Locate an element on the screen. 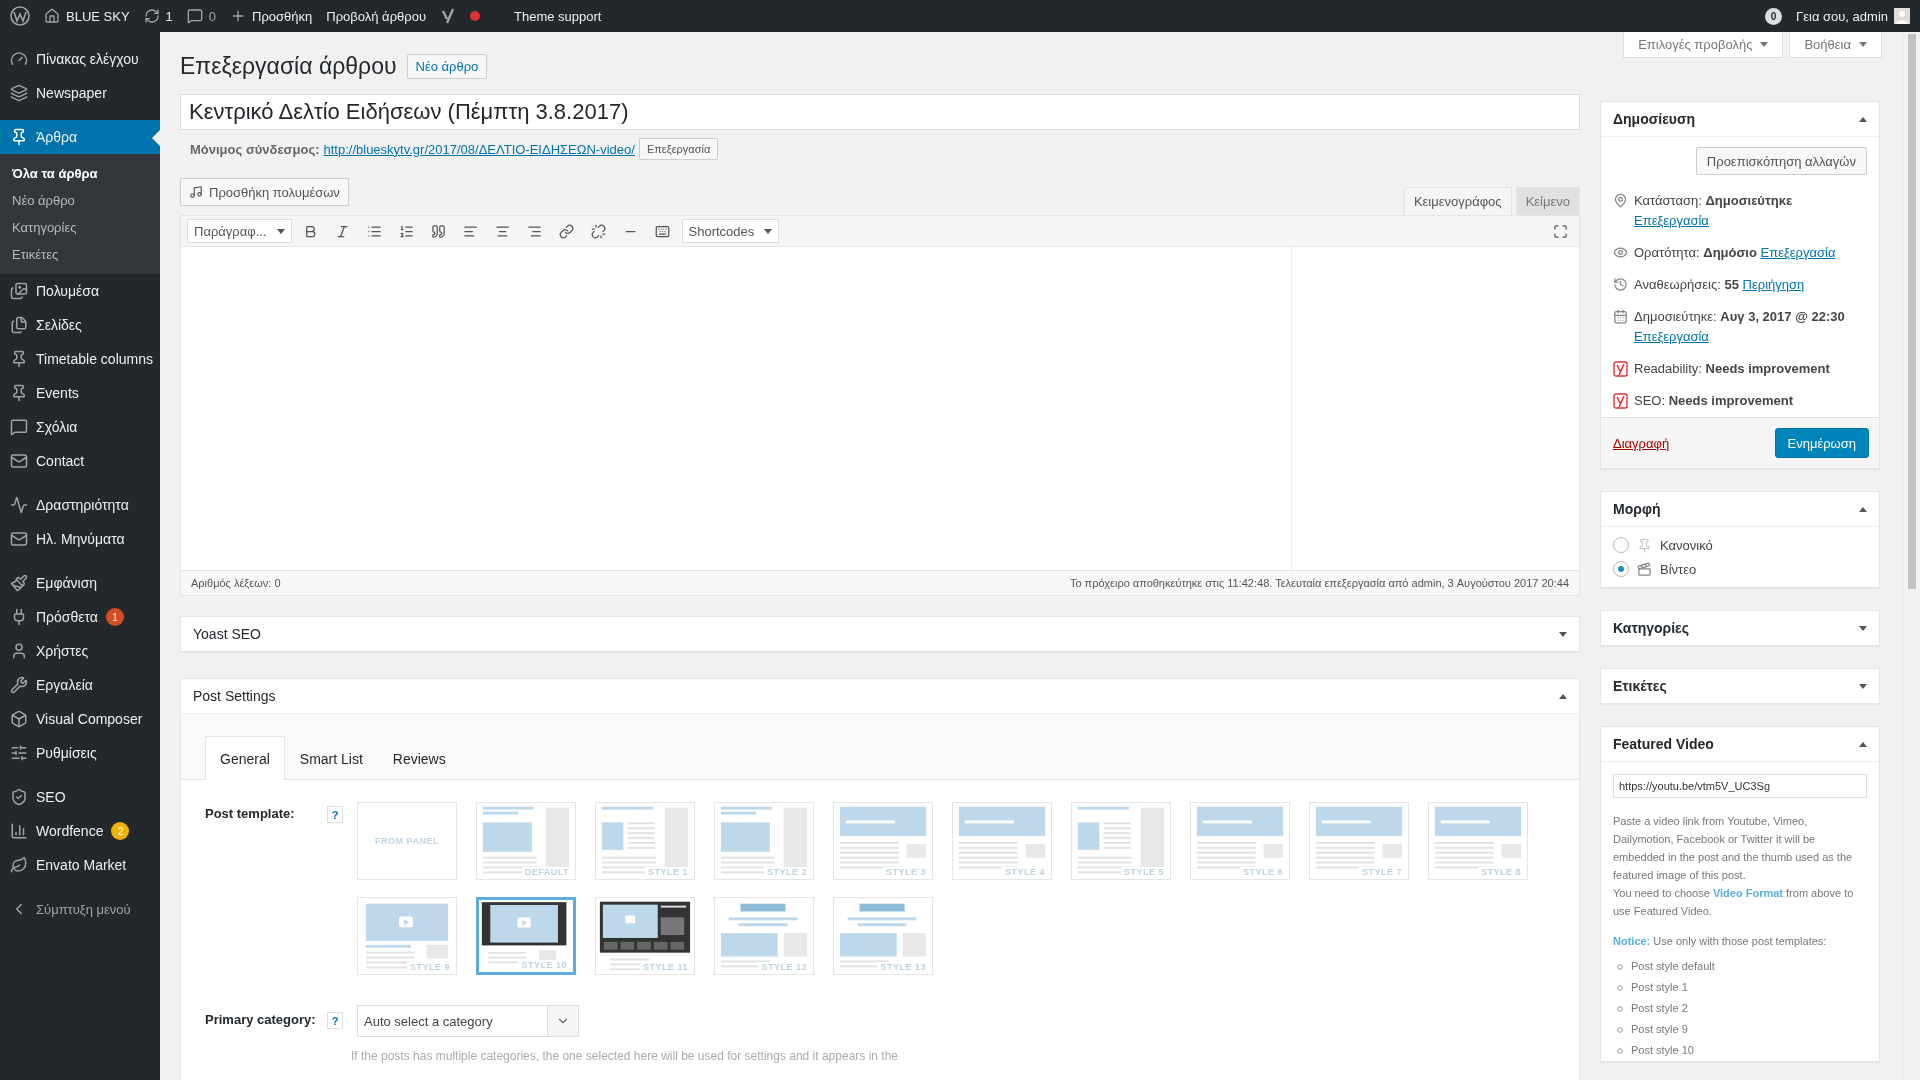 The image size is (1920, 1080). sidebar-item: Visual Composer is located at coordinates (80, 719).